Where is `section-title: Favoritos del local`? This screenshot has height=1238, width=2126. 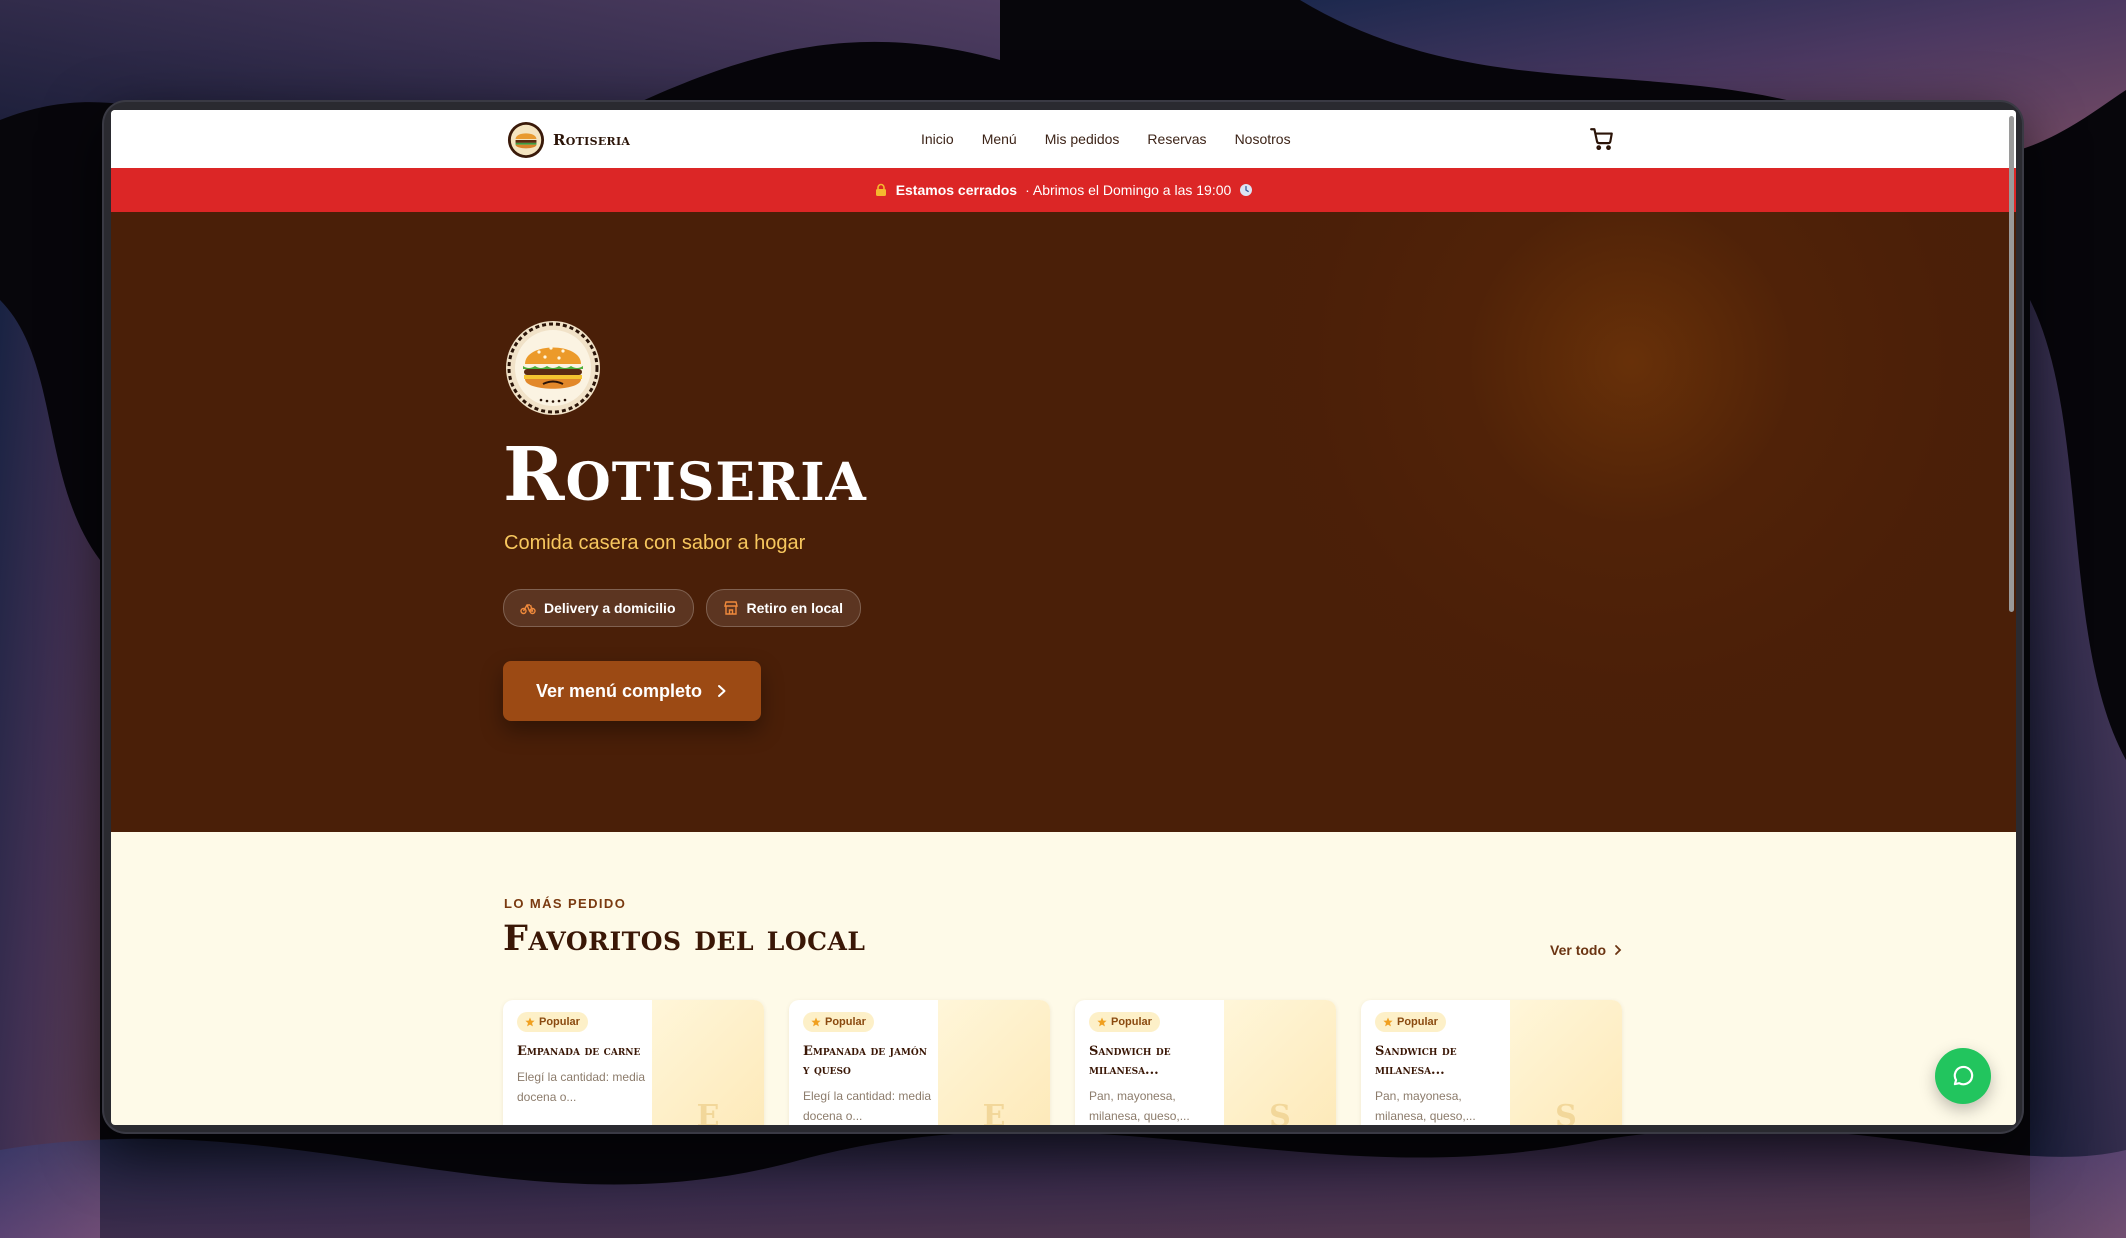 section-title: Favoritos del local is located at coordinates (684, 938).